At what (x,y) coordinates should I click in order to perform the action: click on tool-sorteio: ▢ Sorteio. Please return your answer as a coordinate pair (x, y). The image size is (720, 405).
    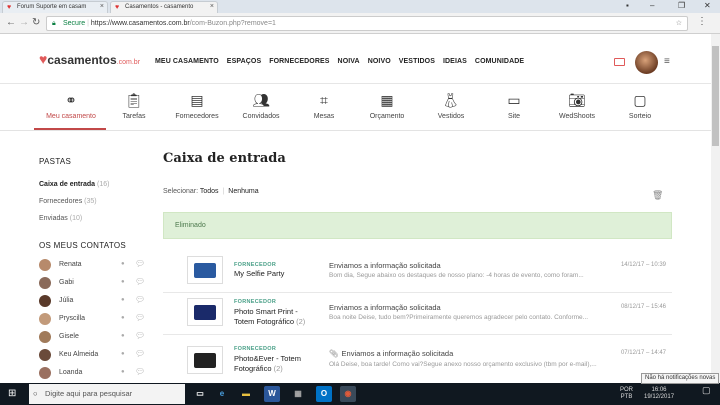
    Looking at the image, I should click on (640, 105).